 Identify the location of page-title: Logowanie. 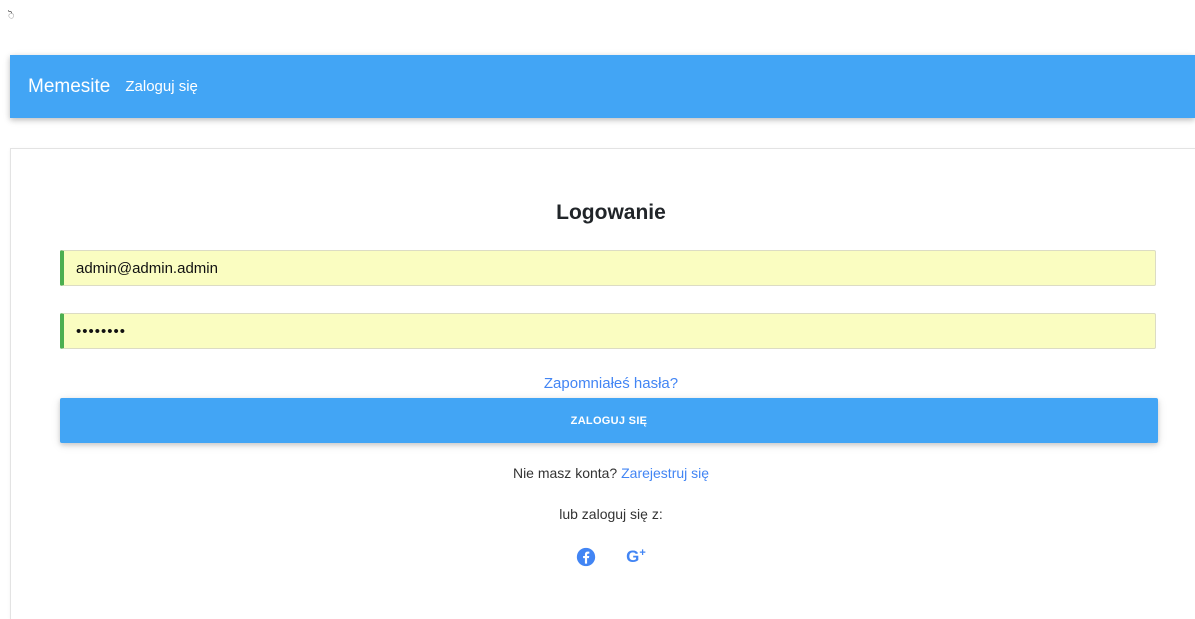
(611, 212).